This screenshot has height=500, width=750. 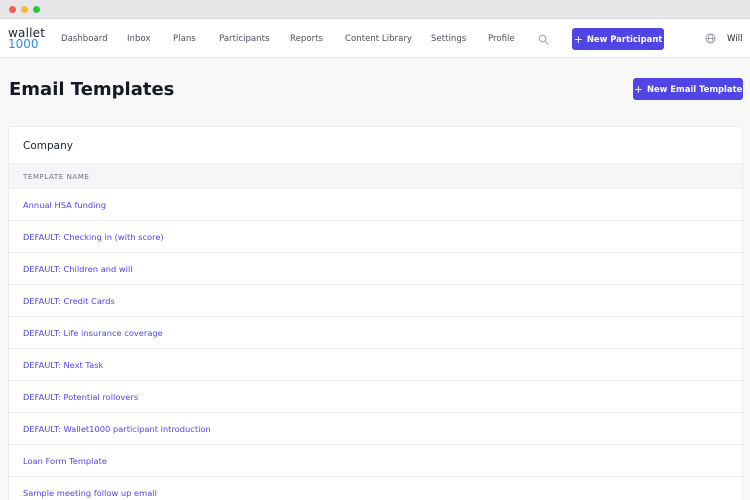 What do you see at coordinates (375, 205) in the screenshot?
I see `table-row: Annual HSA funding` at bounding box center [375, 205].